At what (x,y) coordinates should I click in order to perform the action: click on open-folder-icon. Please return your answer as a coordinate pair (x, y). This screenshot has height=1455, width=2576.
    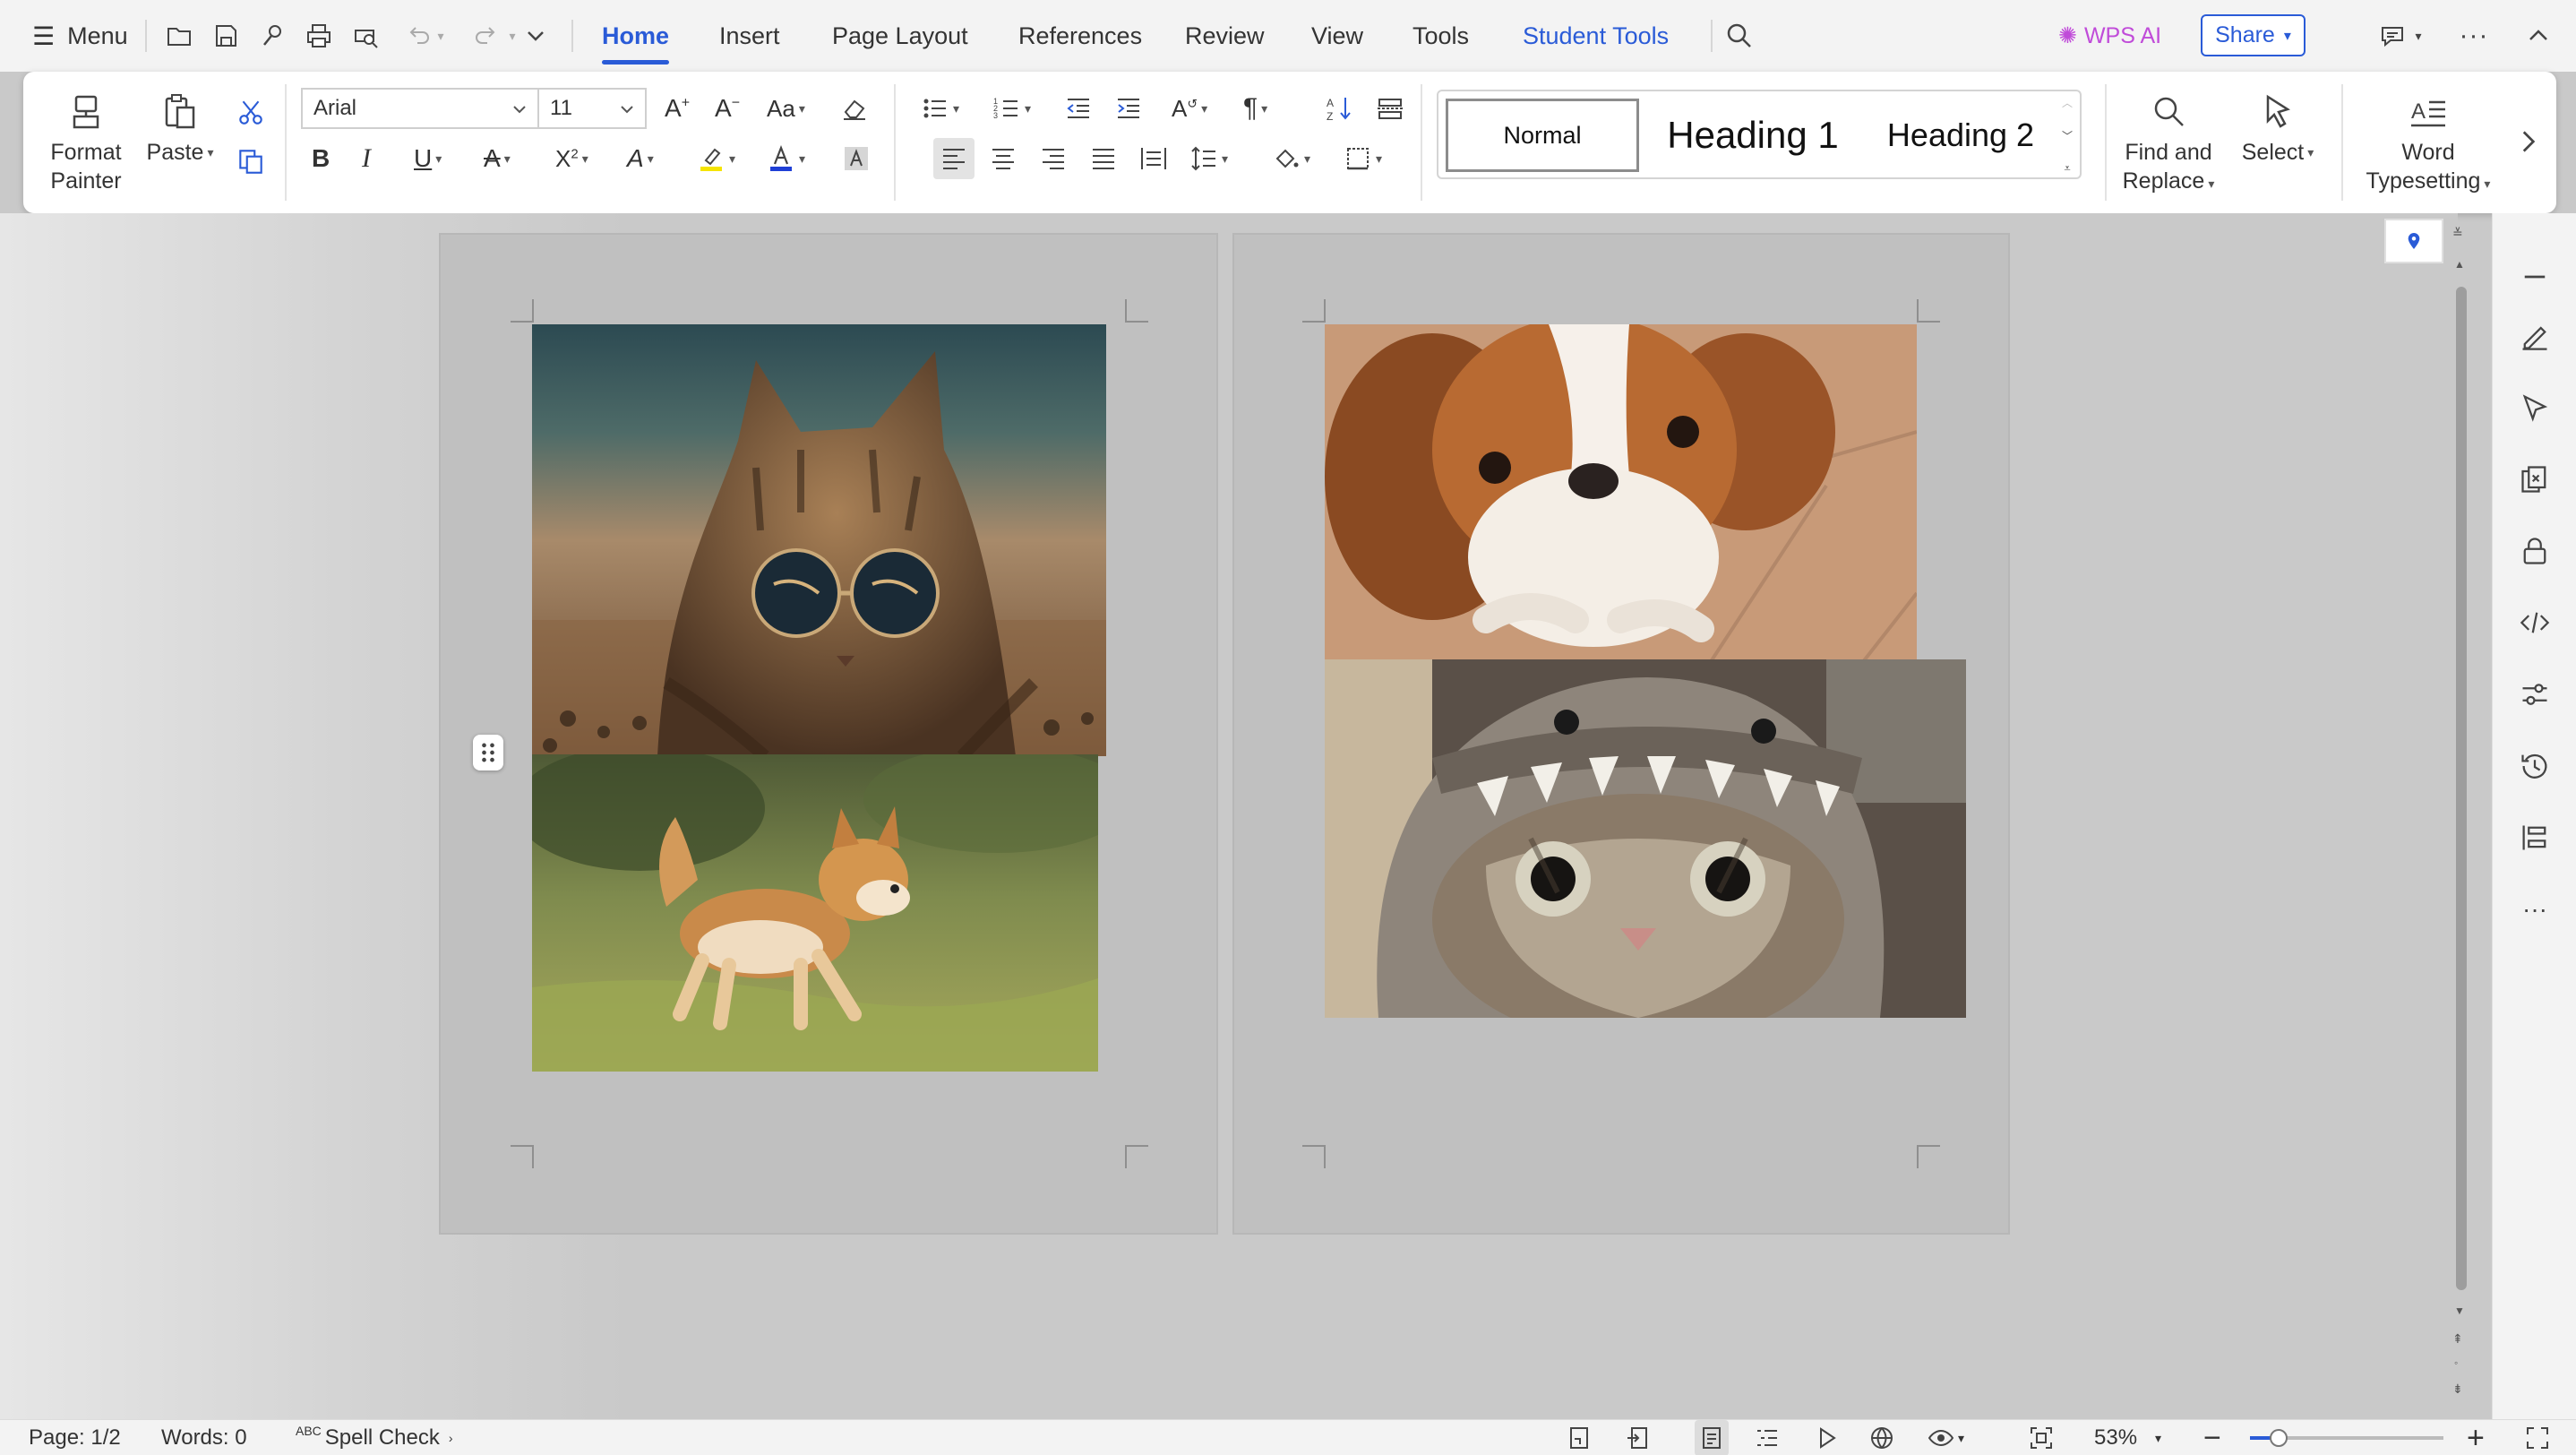
    Looking at the image, I should click on (179, 36).